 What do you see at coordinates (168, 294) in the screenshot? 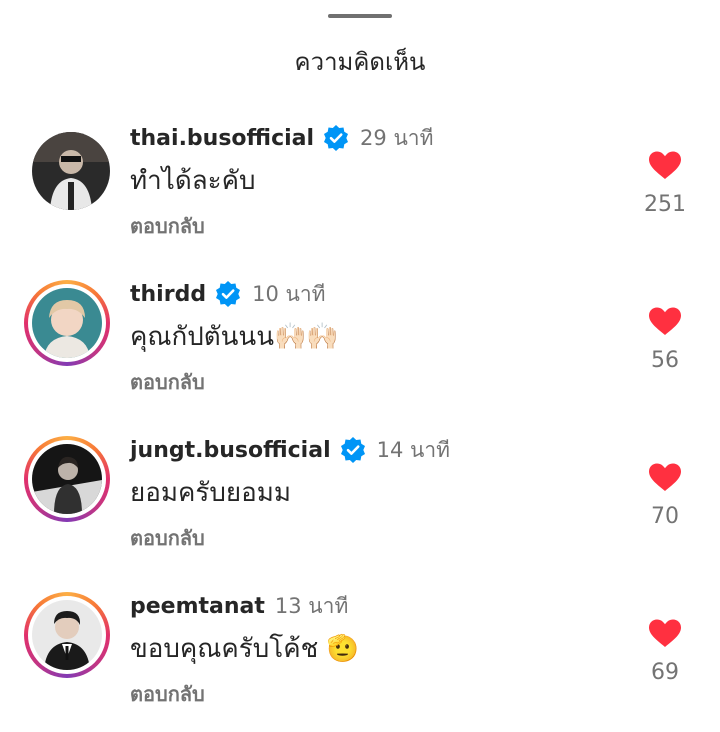
I see `comment-username: thirdd` at bounding box center [168, 294].